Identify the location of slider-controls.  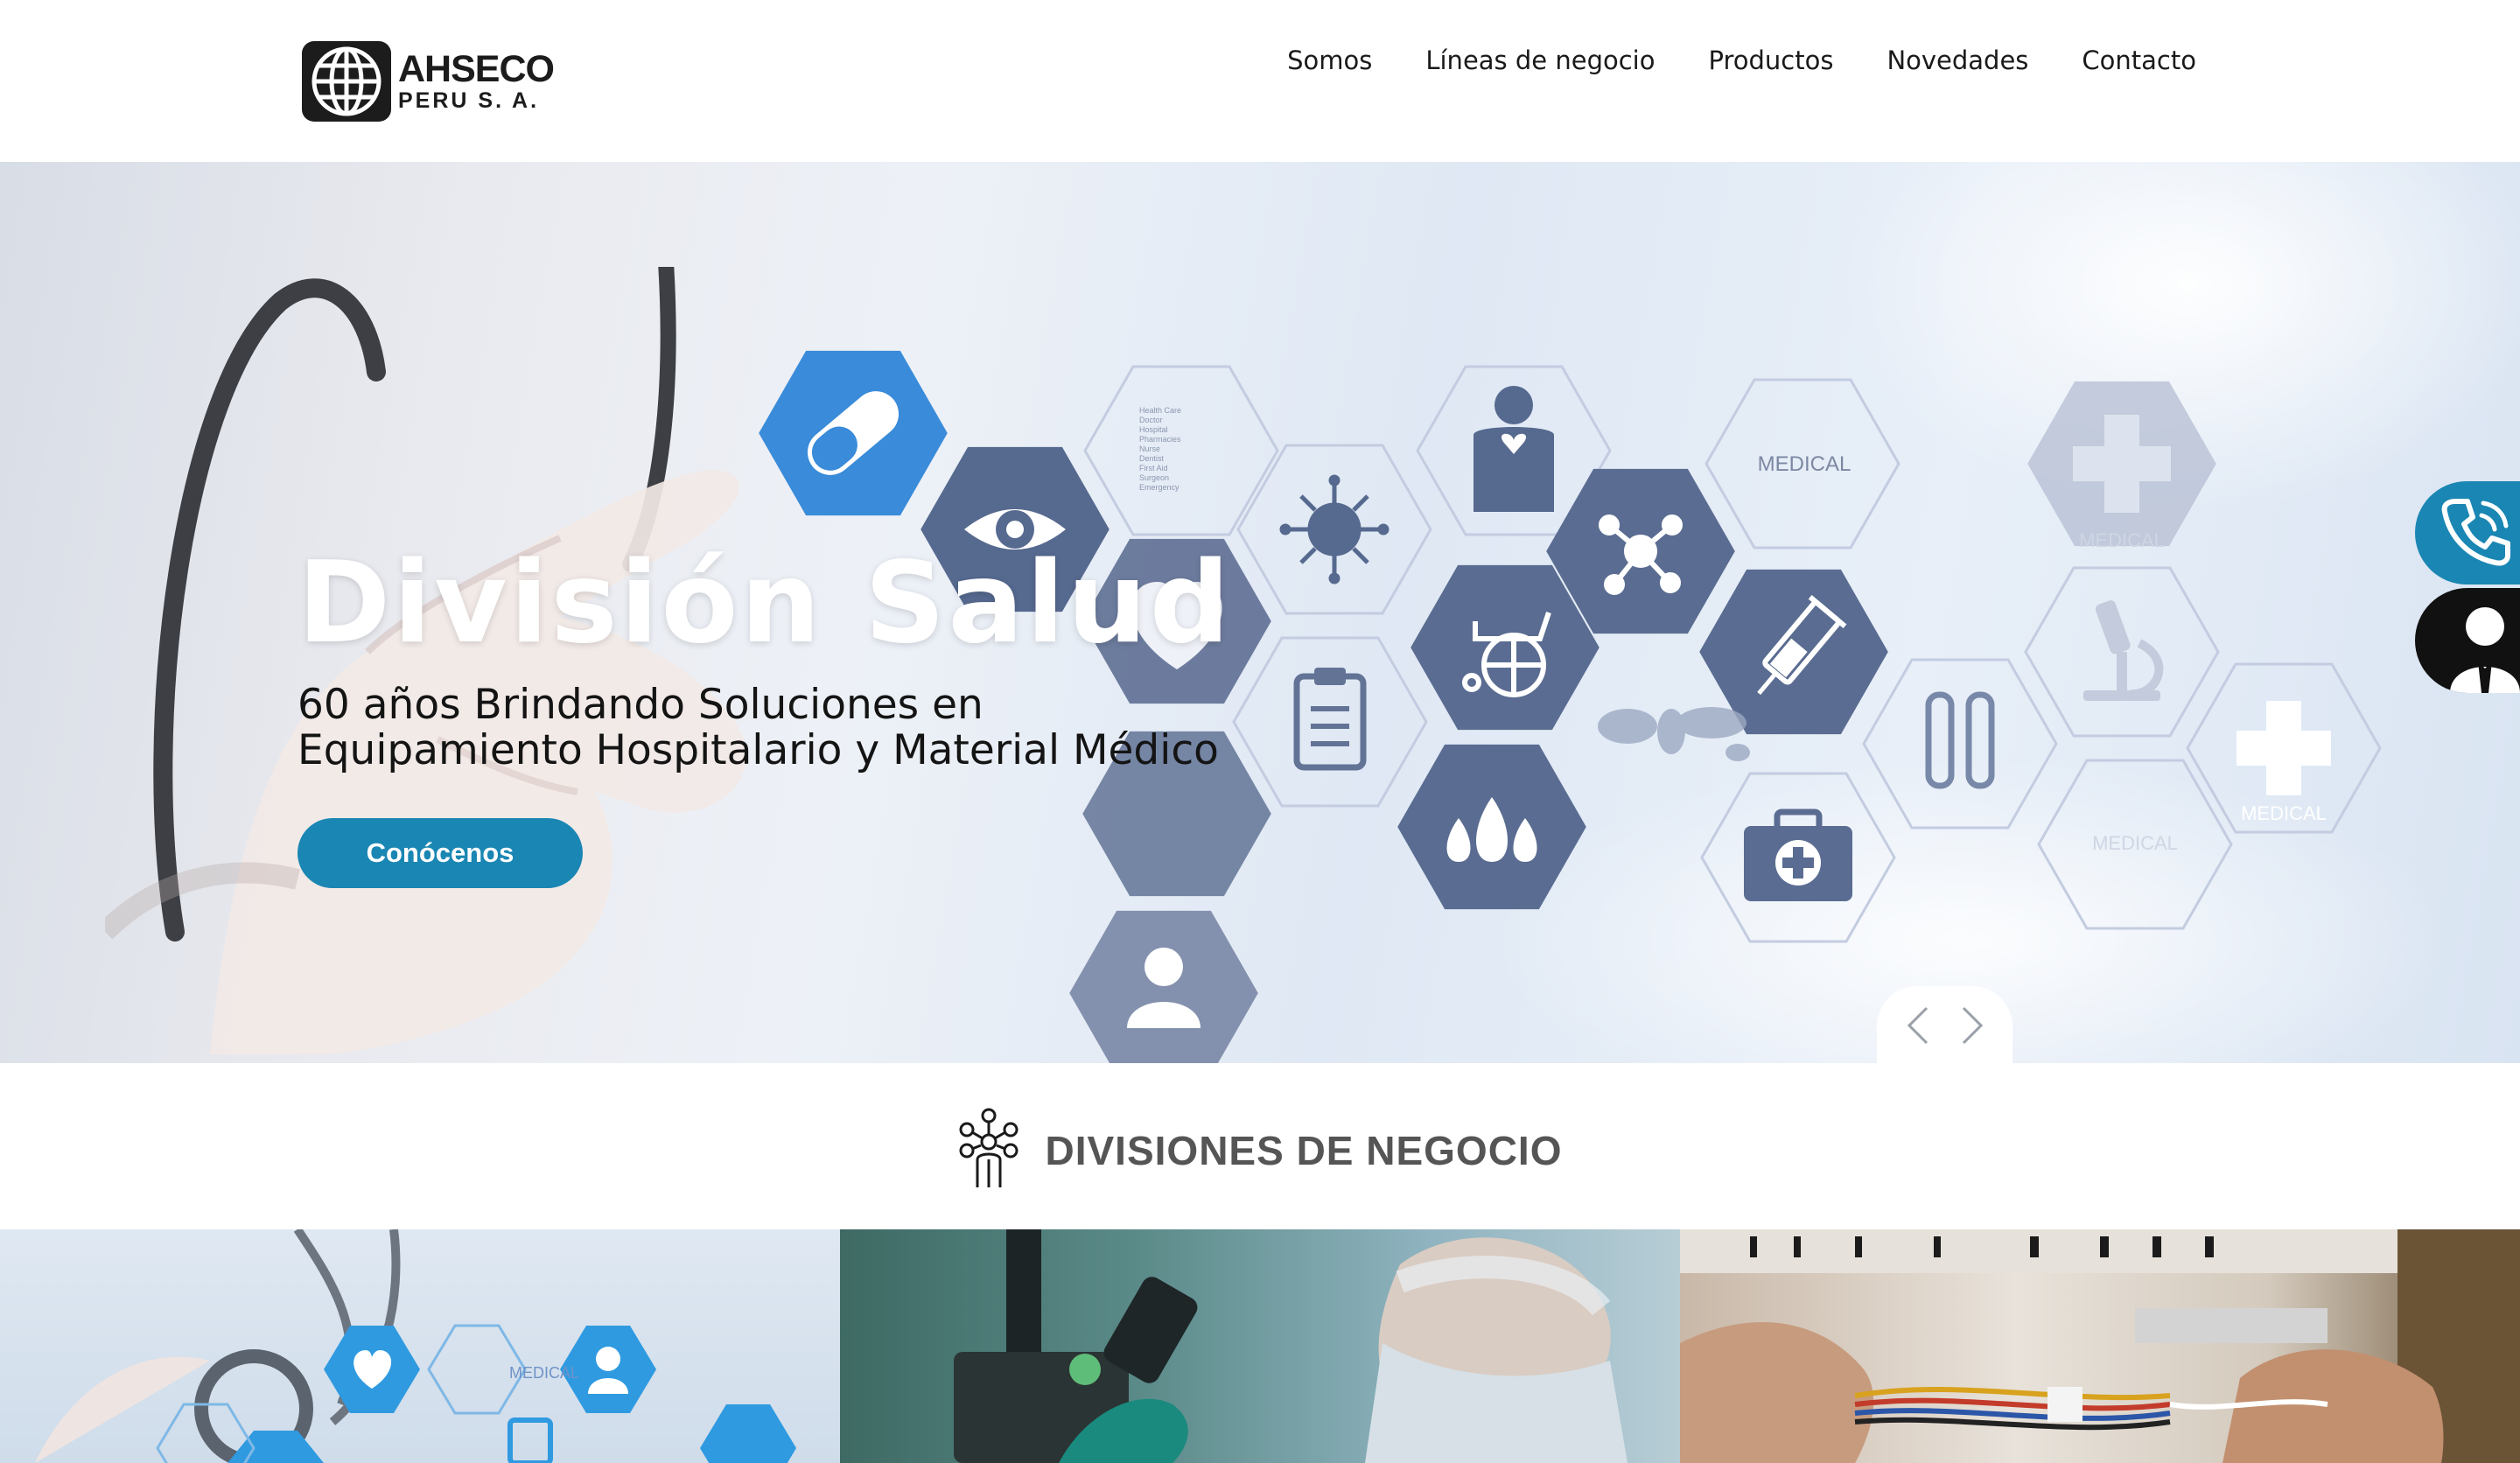
(1944, 1024).